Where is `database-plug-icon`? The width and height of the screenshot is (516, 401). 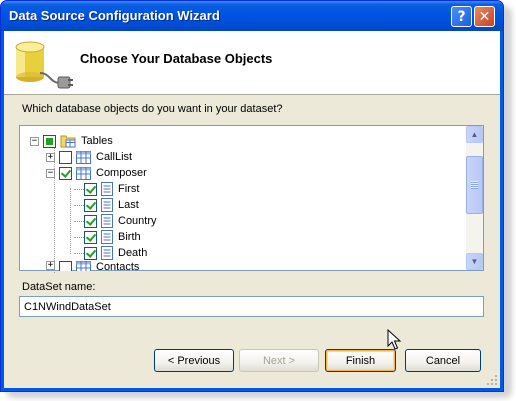
database-plug-icon is located at coordinates (44, 65).